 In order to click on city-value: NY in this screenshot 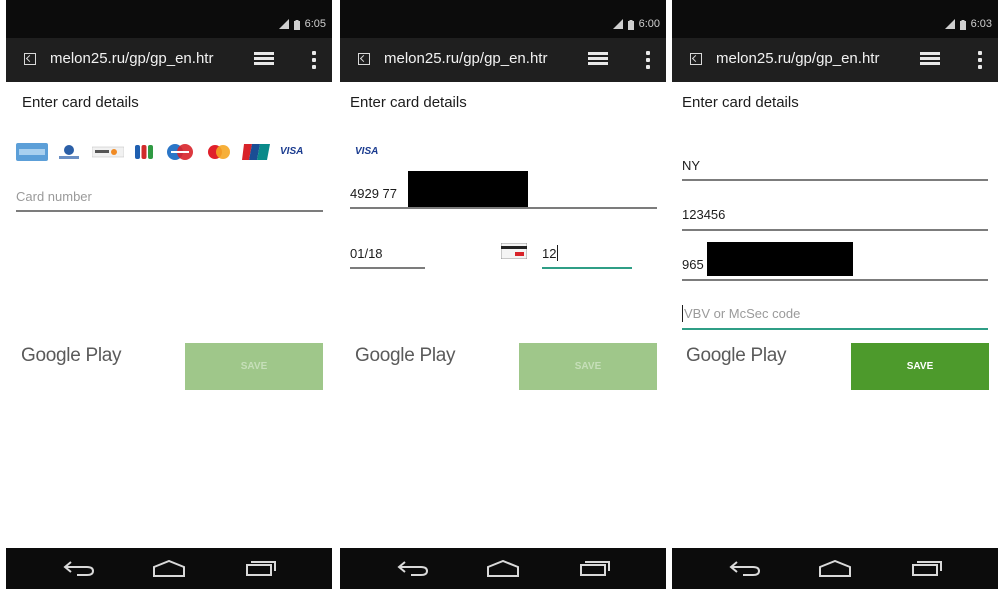, I will do `click(691, 165)`.